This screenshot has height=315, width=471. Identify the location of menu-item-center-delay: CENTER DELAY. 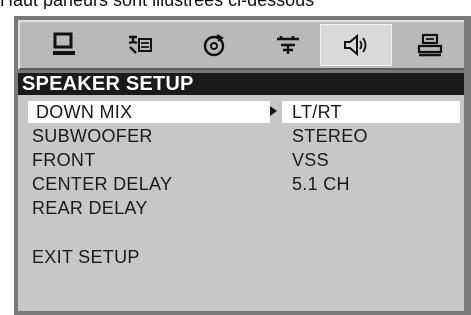
(102, 184).